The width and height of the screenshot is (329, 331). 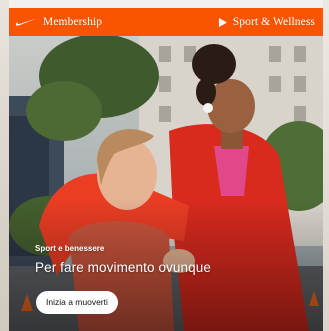 I want to click on nike-swoosh-icon, so click(x=26, y=22).